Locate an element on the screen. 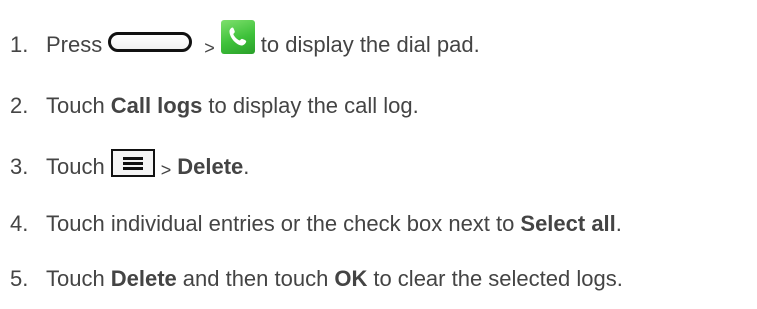 This screenshot has width=757, height=309. ui-term: OK is located at coordinates (351, 278).